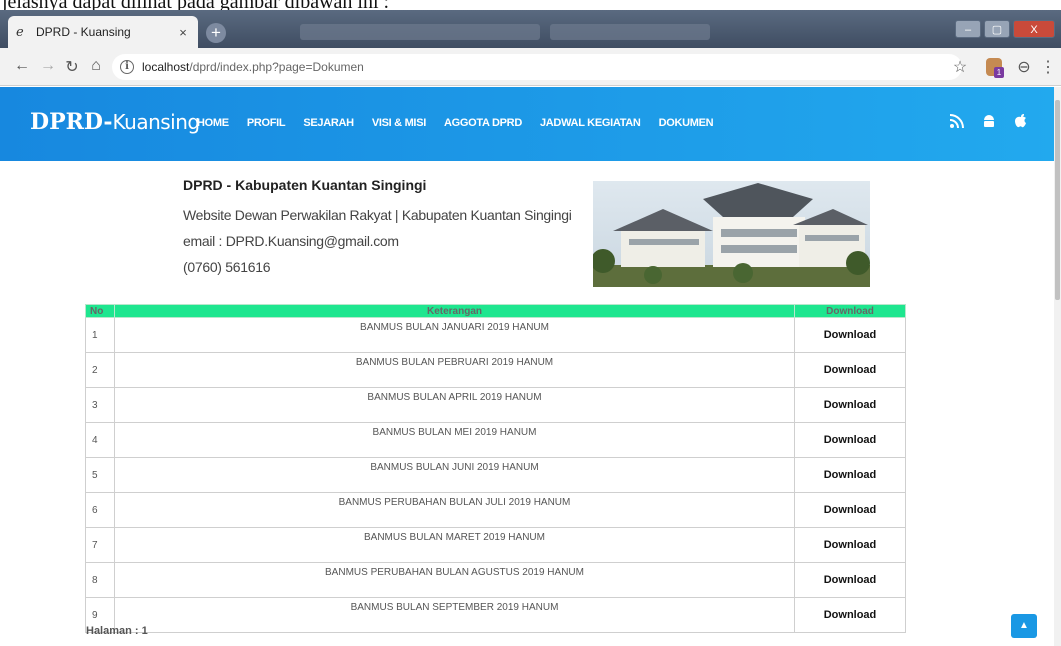 Image resolution: width=1061 pixels, height=646 pixels. I want to click on scroll-to-top-button: ▲, so click(1024, 626).